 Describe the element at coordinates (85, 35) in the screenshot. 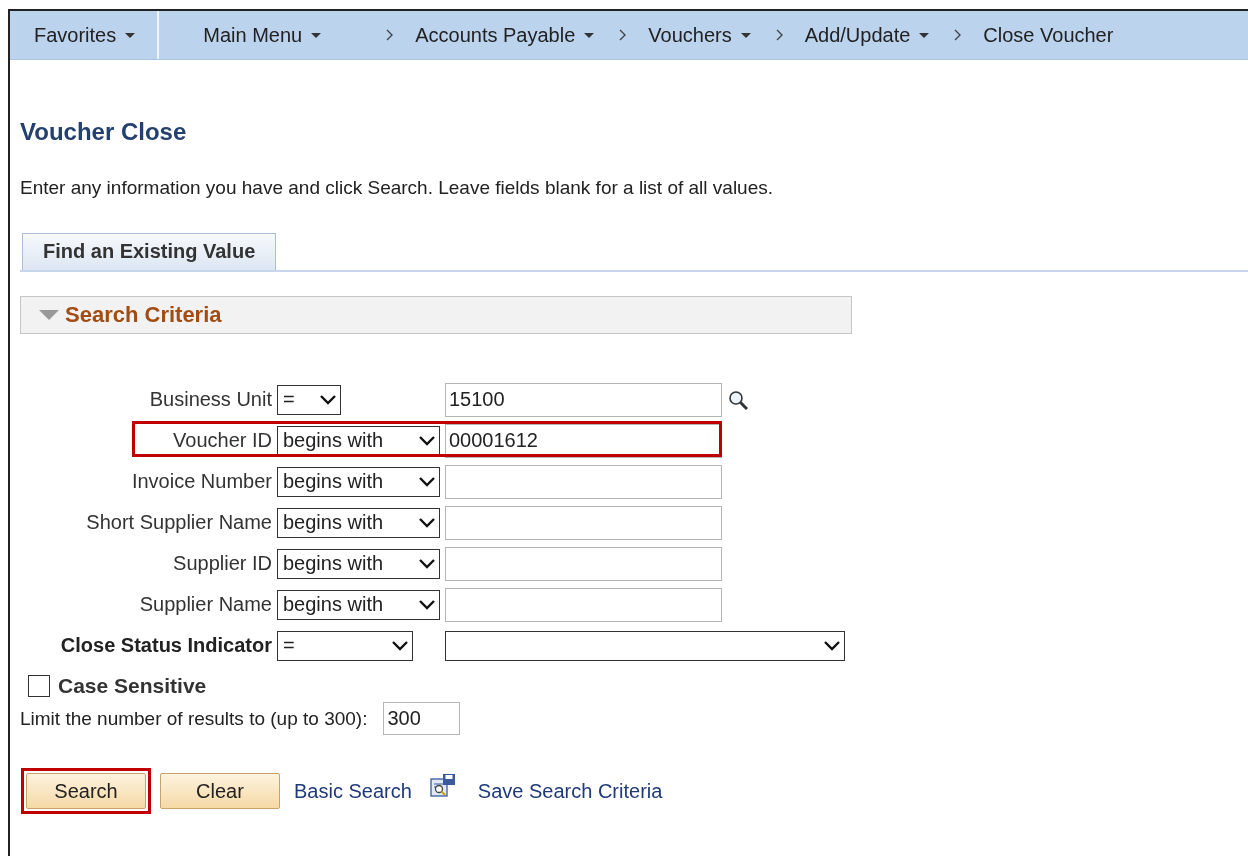

I see `nav-menu-item: Favorites` at that location.